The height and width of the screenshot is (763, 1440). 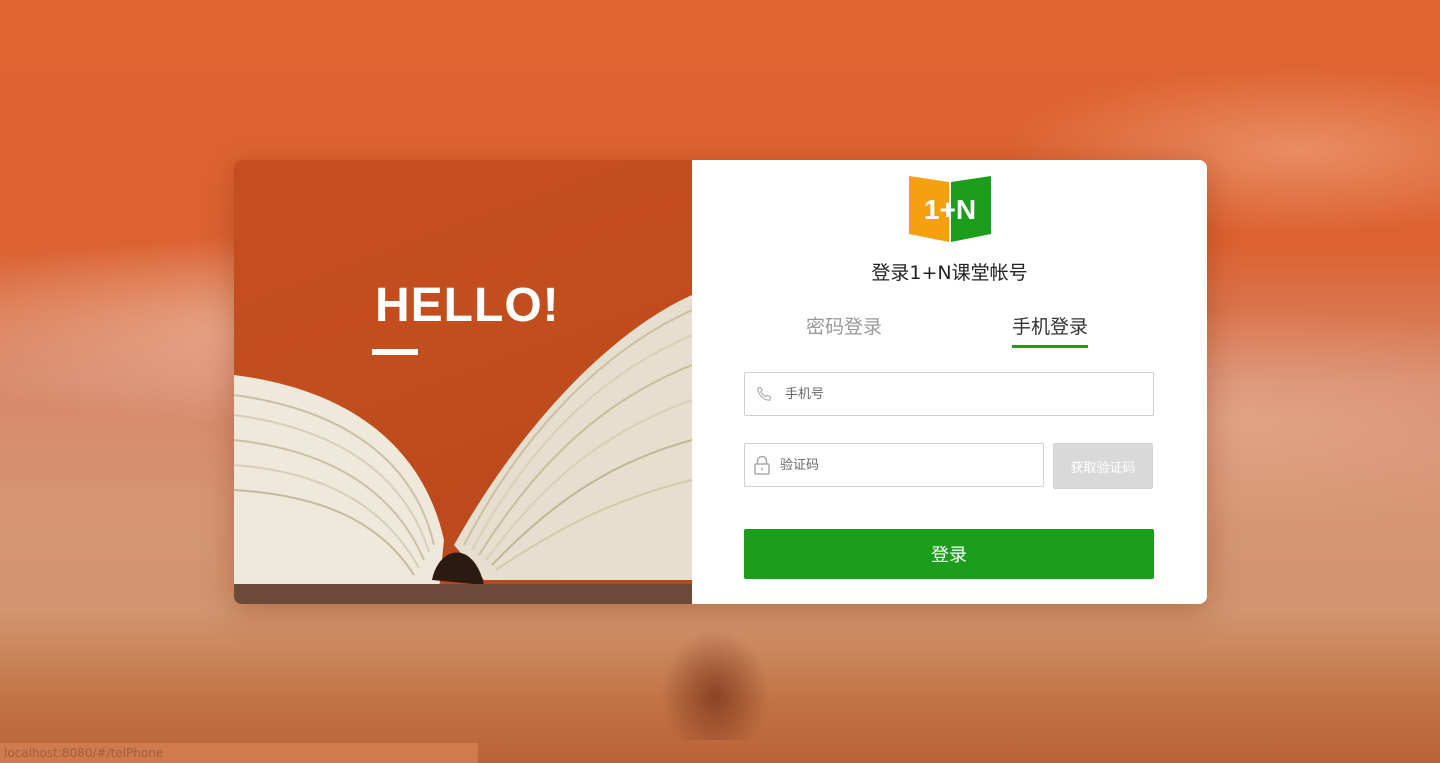 What do you see at coordinates (764, 394) in the screenshot?
I see `phone-icon` at bounding box center [764, 394].